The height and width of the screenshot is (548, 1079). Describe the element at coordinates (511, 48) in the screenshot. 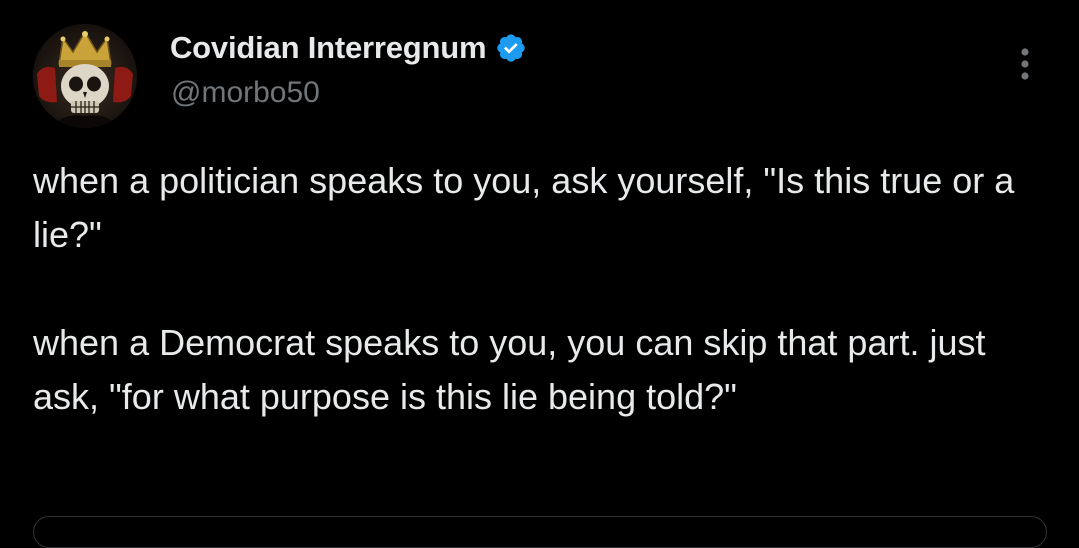

I see `verified-badge-icon` at that location.